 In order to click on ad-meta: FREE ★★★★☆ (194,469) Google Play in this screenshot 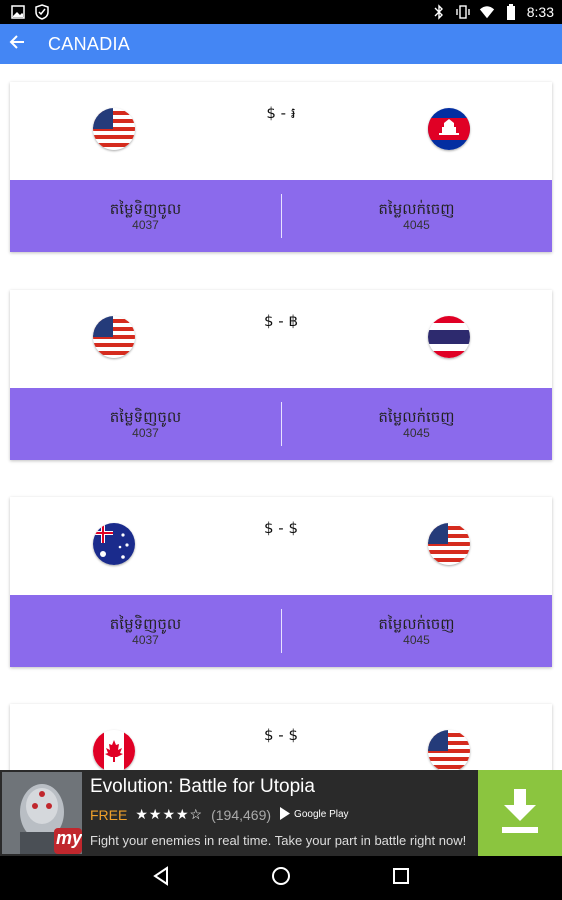, I will do `click(219, 814)`.